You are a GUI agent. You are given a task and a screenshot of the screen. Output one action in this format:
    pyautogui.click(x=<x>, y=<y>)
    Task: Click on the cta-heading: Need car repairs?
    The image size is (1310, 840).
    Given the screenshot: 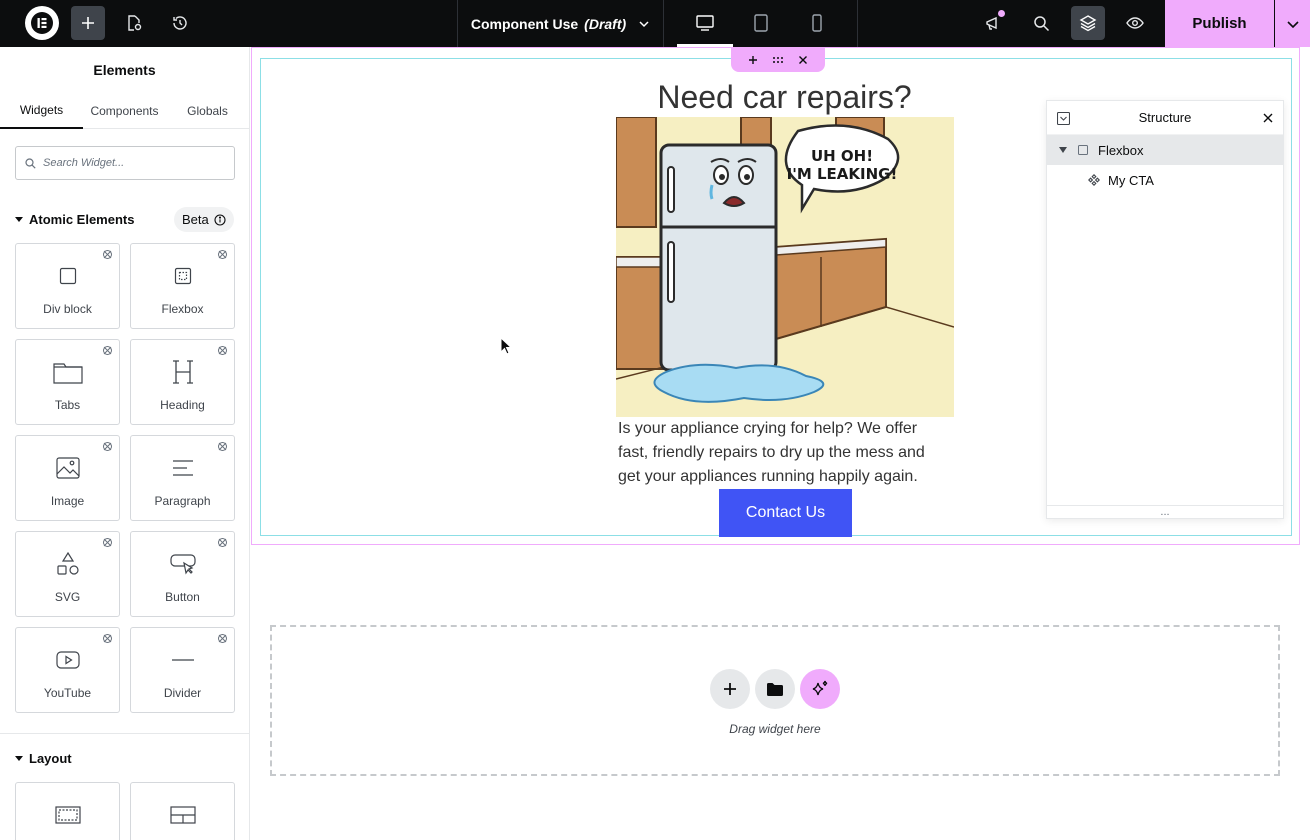 What is the action you would take?
    pyautogui.click(x=784, y=97)
    